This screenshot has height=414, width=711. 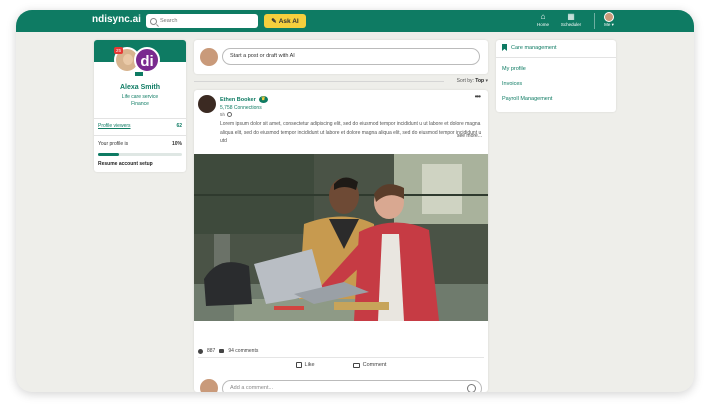 What do you see at coordinates (125, 164) in the screenshot?
I see `resume-setup-link: Resume account setup` at bounding box center [125, 164].